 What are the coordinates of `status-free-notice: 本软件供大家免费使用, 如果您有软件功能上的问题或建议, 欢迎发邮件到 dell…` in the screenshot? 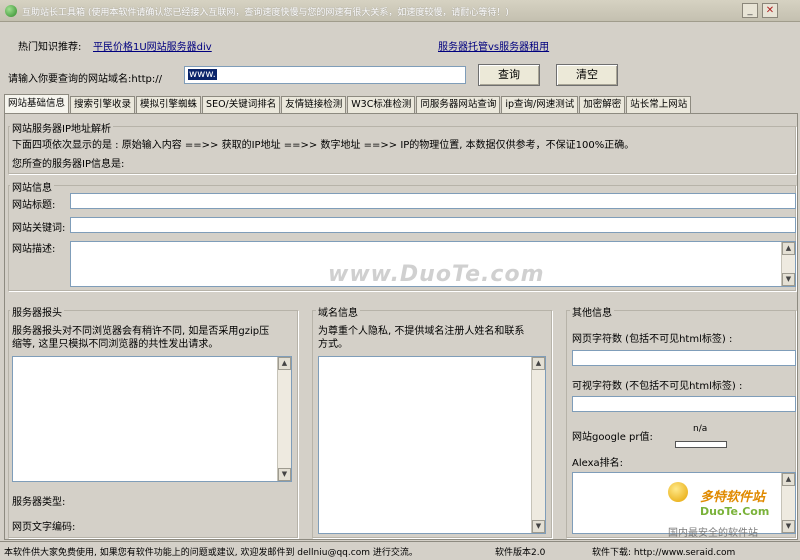 It's located at (211, 553).